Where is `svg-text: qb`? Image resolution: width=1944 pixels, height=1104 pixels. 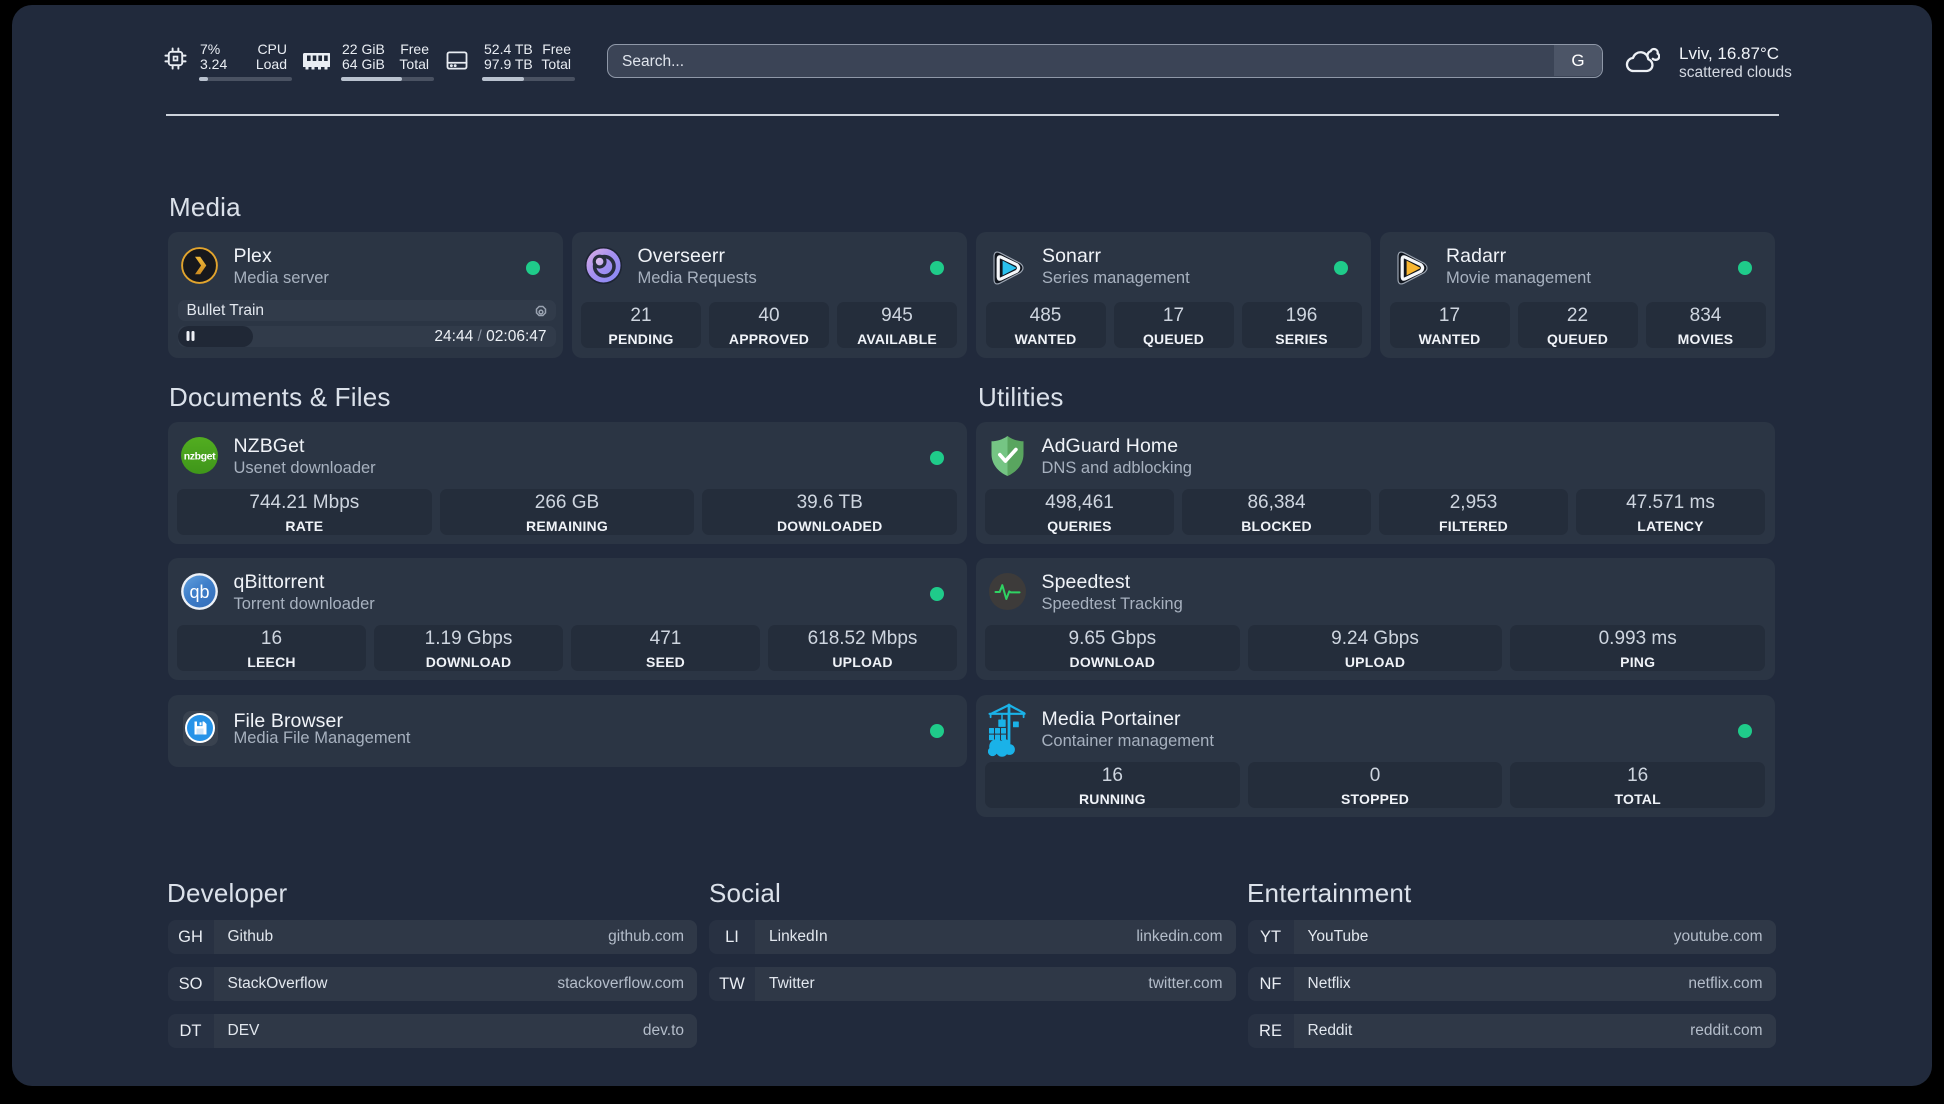
svg-text: qb is located at coordinates (199, 592).